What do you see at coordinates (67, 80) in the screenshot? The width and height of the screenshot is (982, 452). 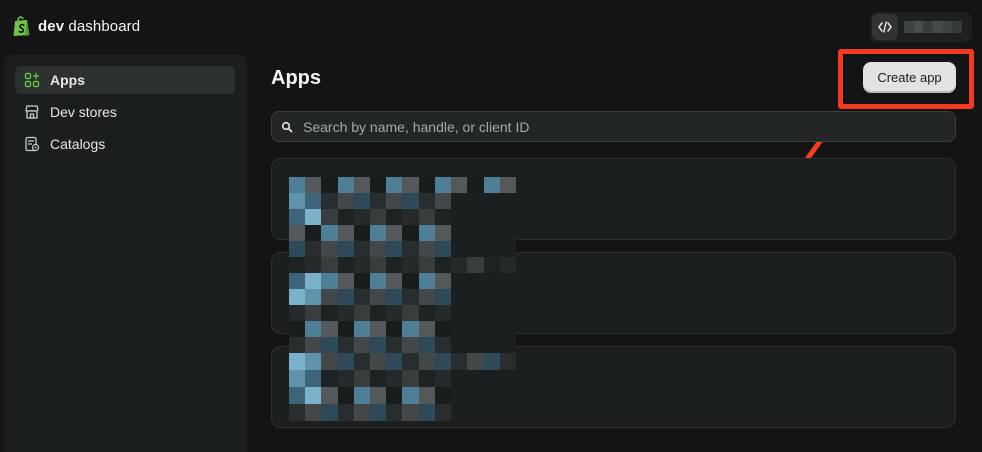 I see `sidebar-item-label: Apps` at bounding box center [67, 80].